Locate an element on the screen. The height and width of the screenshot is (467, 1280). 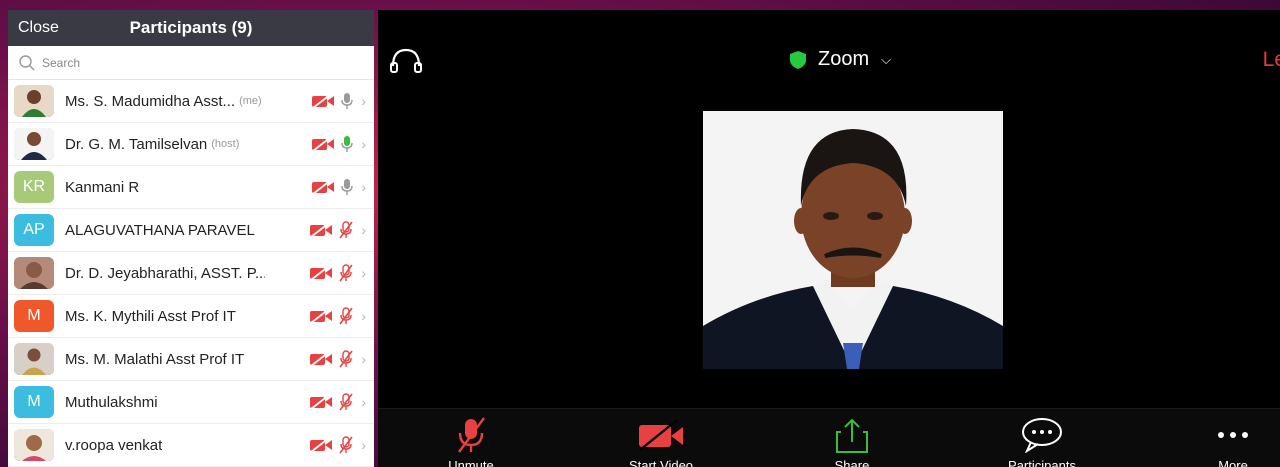
chat-bubble-icon is located at coordinates (1042, 435).